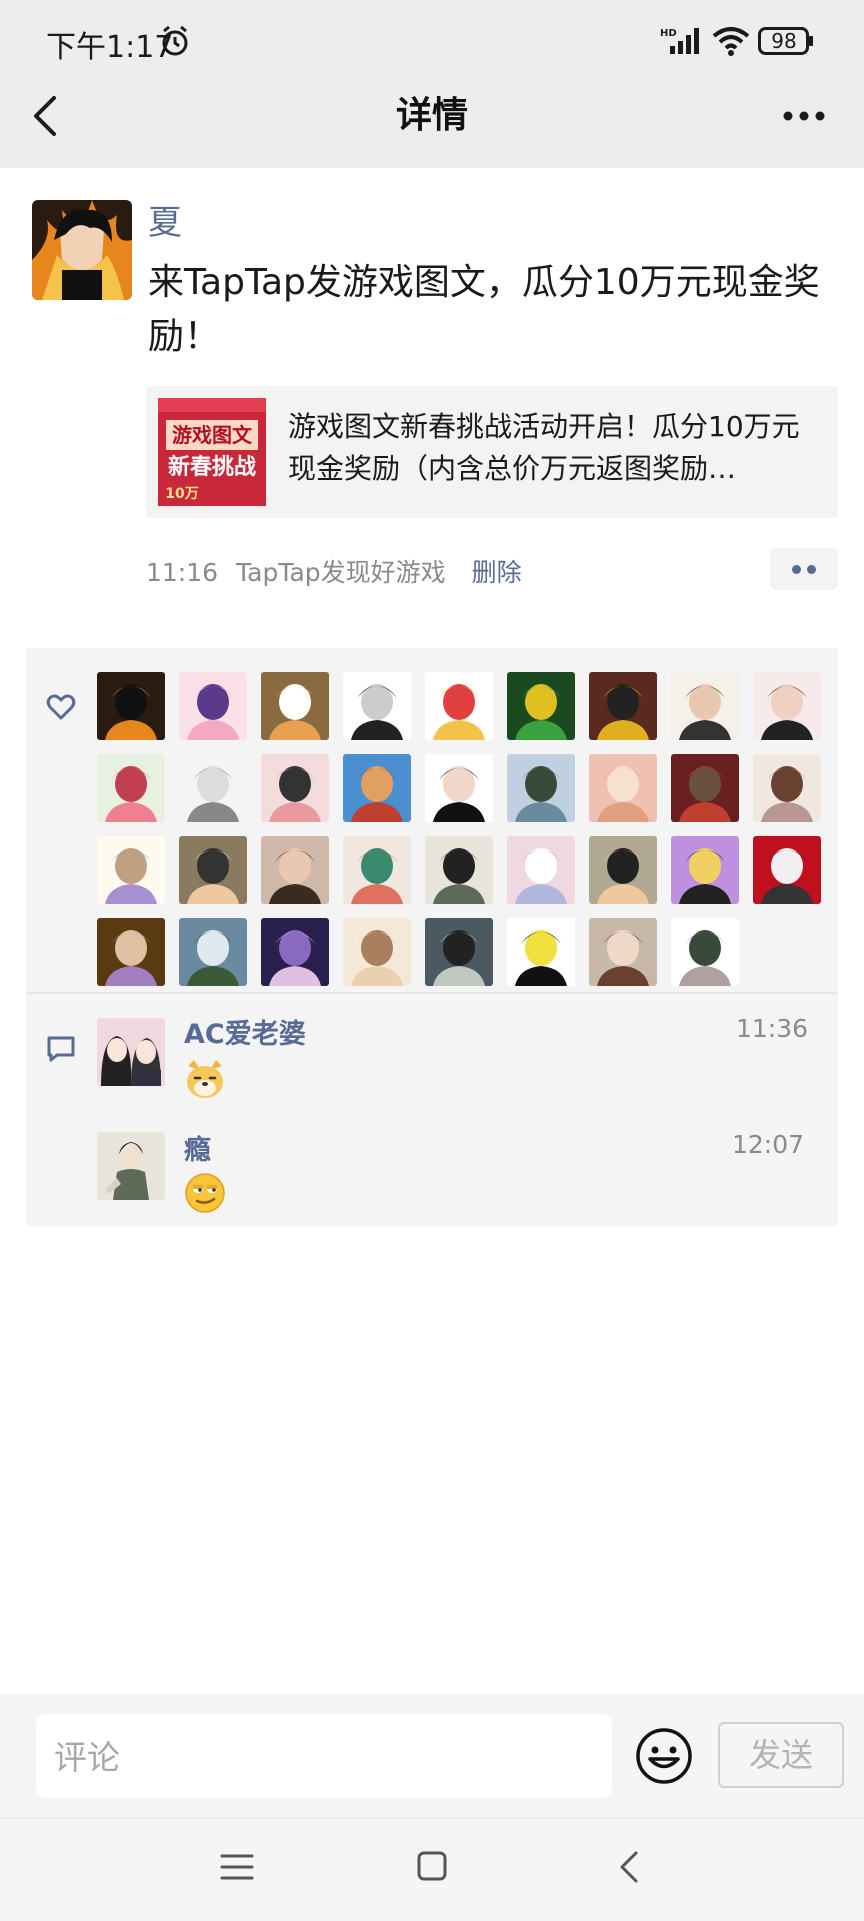 Image resolution: width=864 pixels, height=1921 pixels. I want to click on commenter-name: 瘾, so click(197, 1147).